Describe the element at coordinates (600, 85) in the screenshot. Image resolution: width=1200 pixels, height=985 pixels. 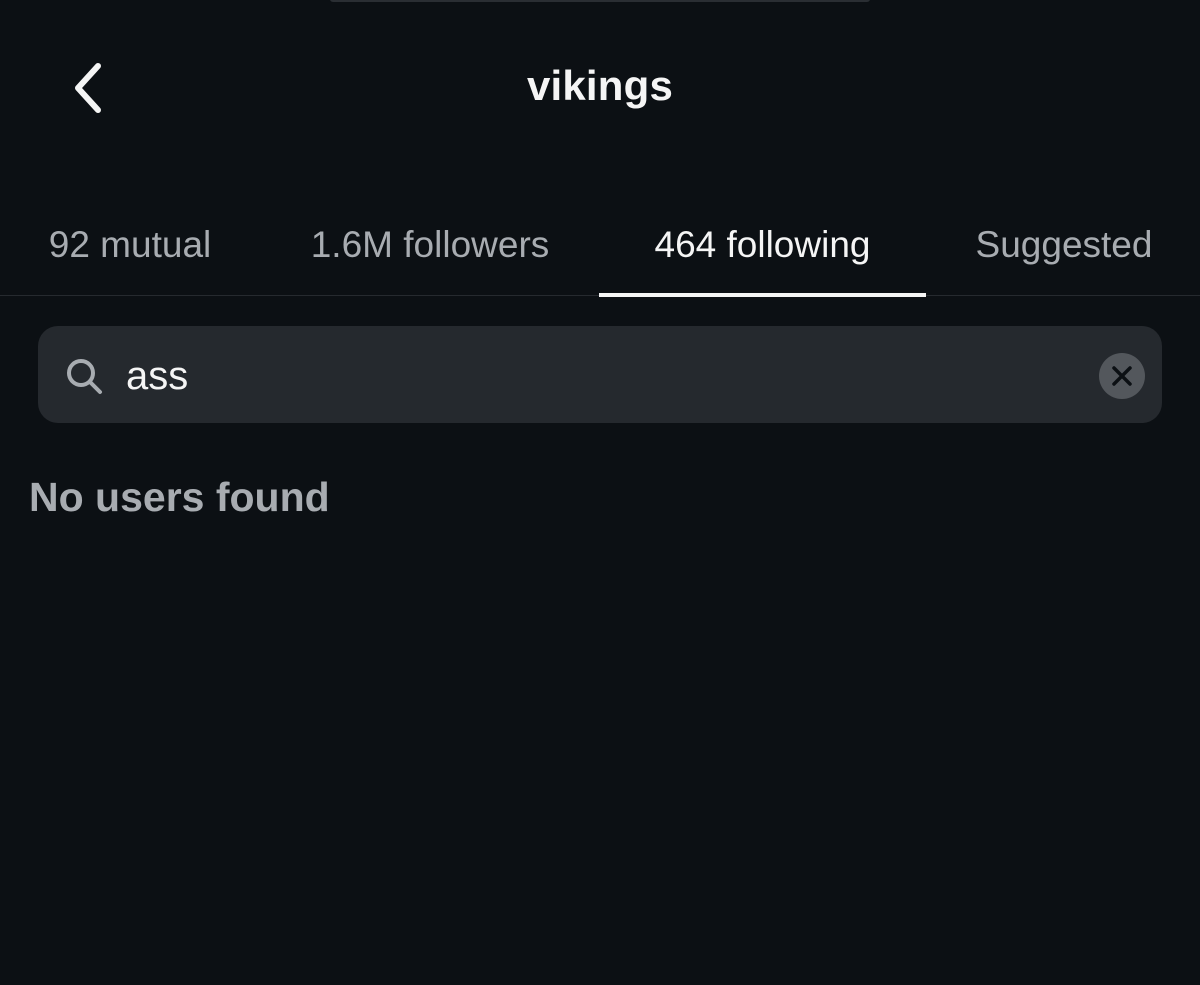
I see `page-title: vikings` at that location.